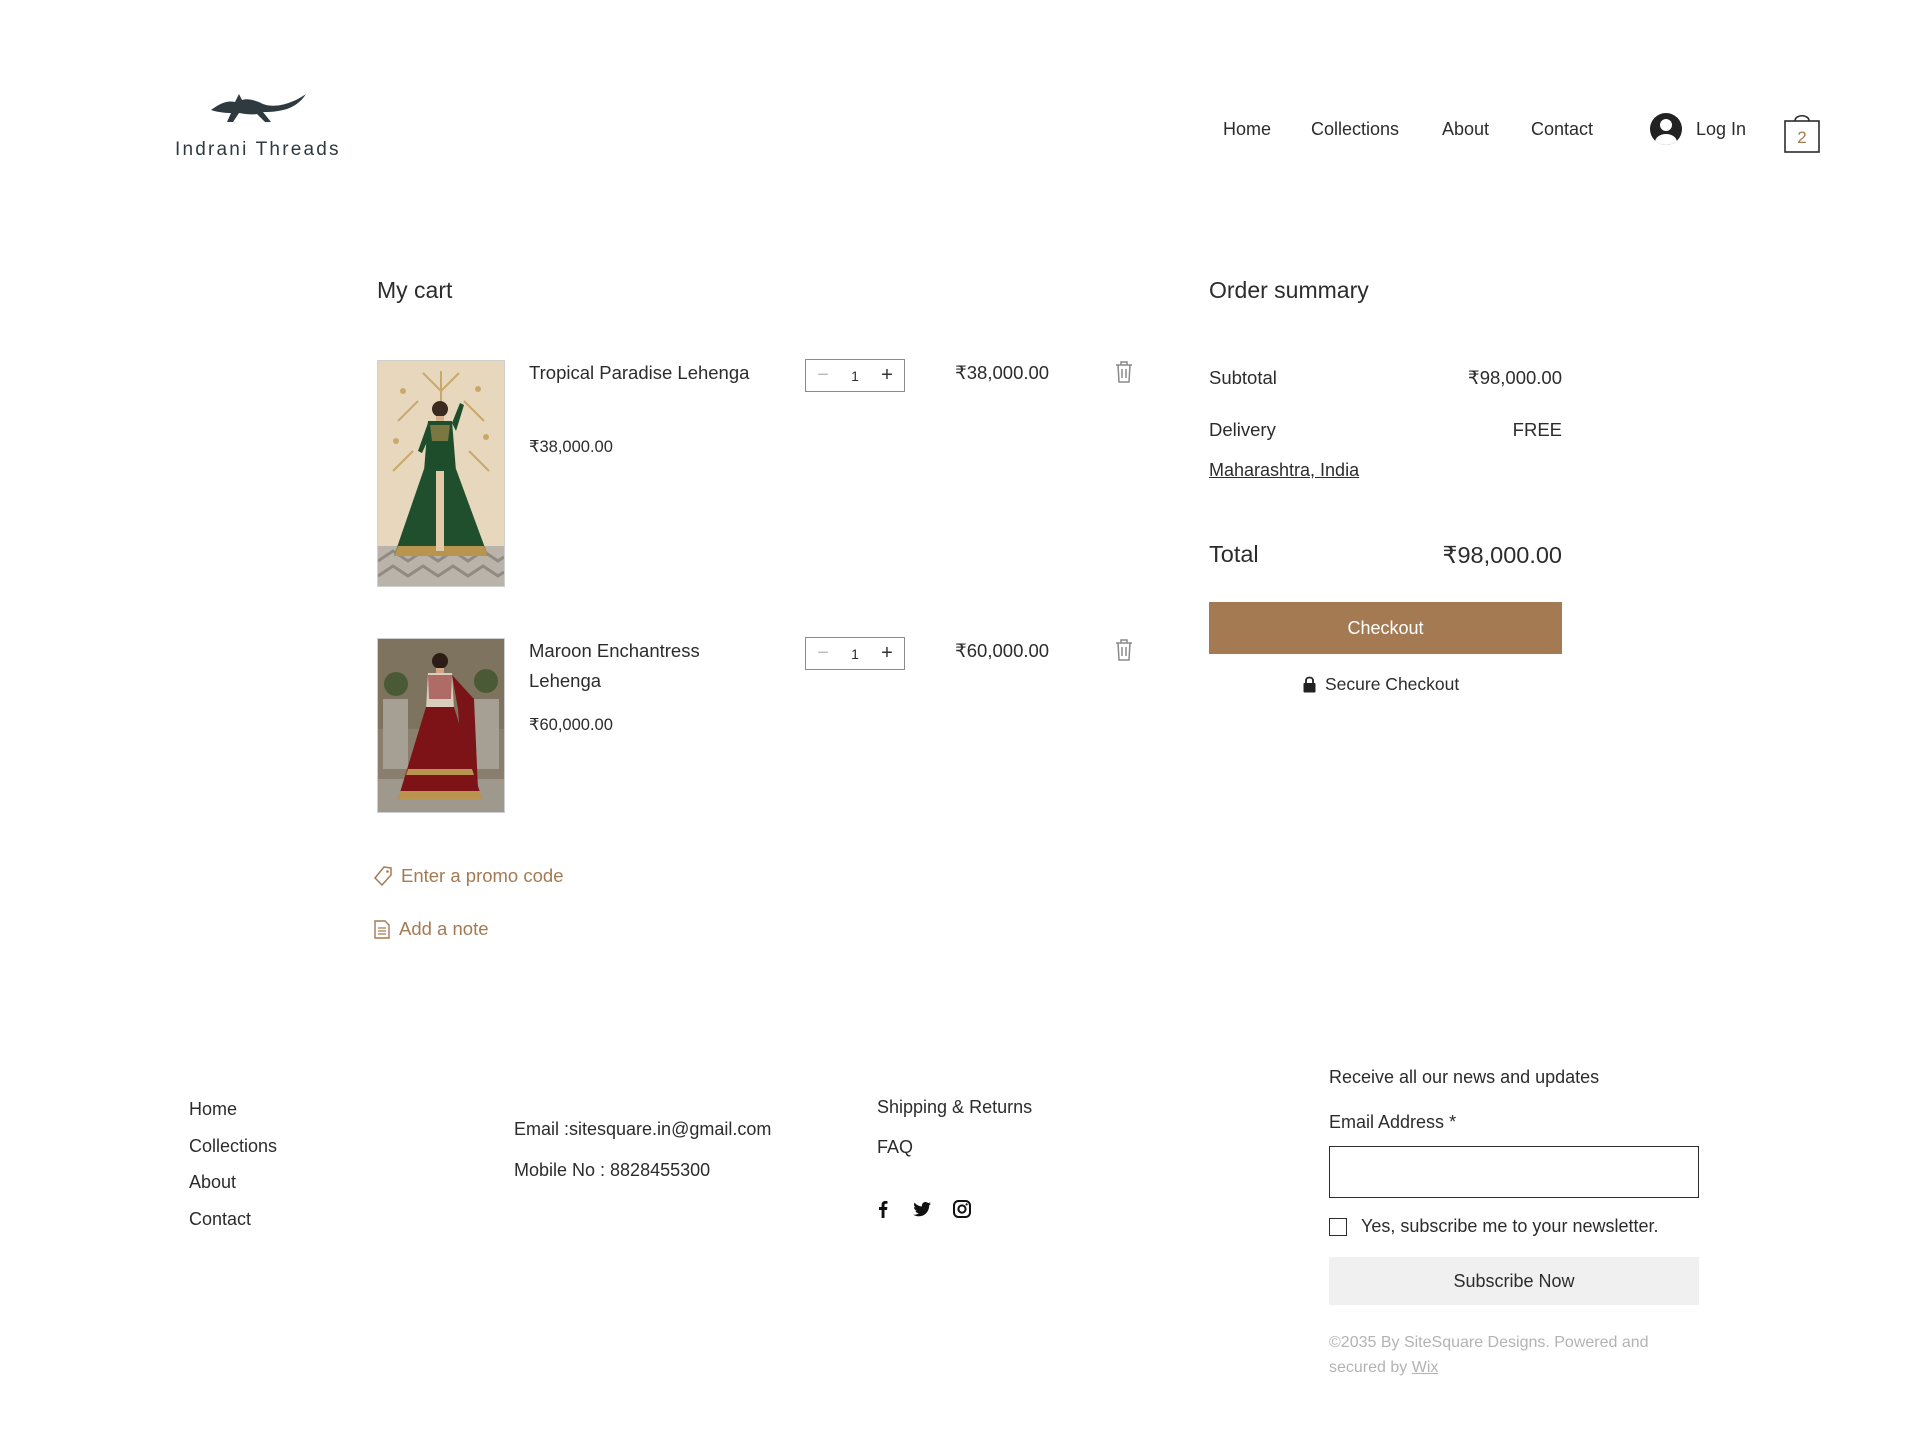 Image resolution: width=1920 pixels, height=1451 pixels. Describe the element at coordinates (1385, 555) in the screenshot. I see `total-row: Total ₹98,000.00` at that location.